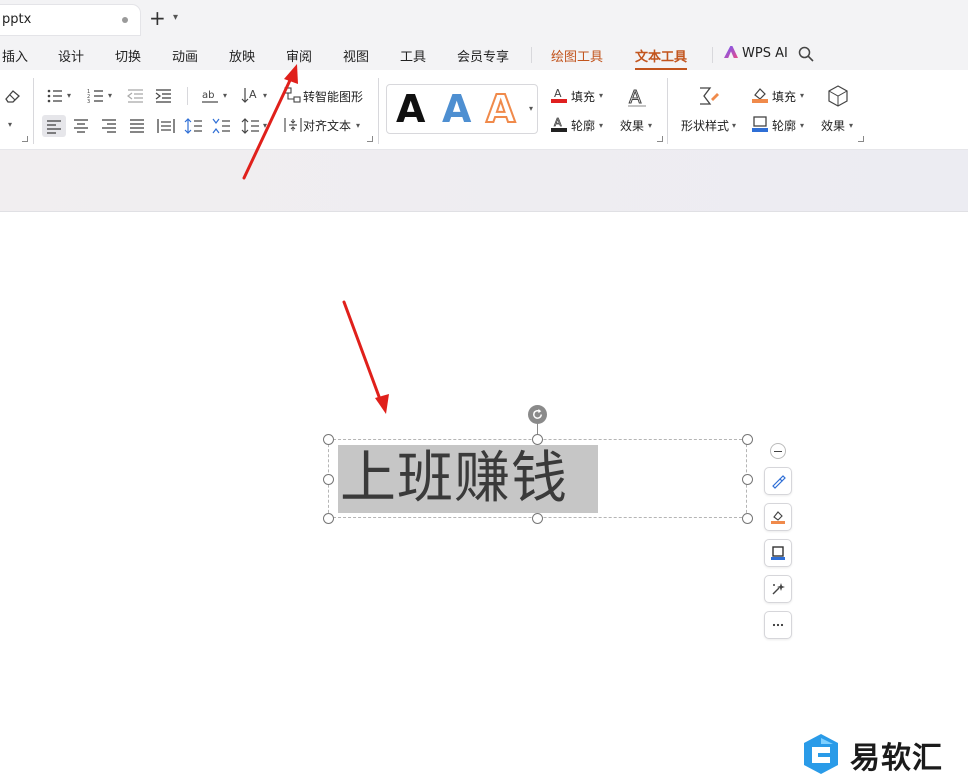 This screenshot has height=779, width=968. What do you see at coordinates (838, 96) in the screenshot?
I see `shape-effects-icon` at bounding box center [838, 96].